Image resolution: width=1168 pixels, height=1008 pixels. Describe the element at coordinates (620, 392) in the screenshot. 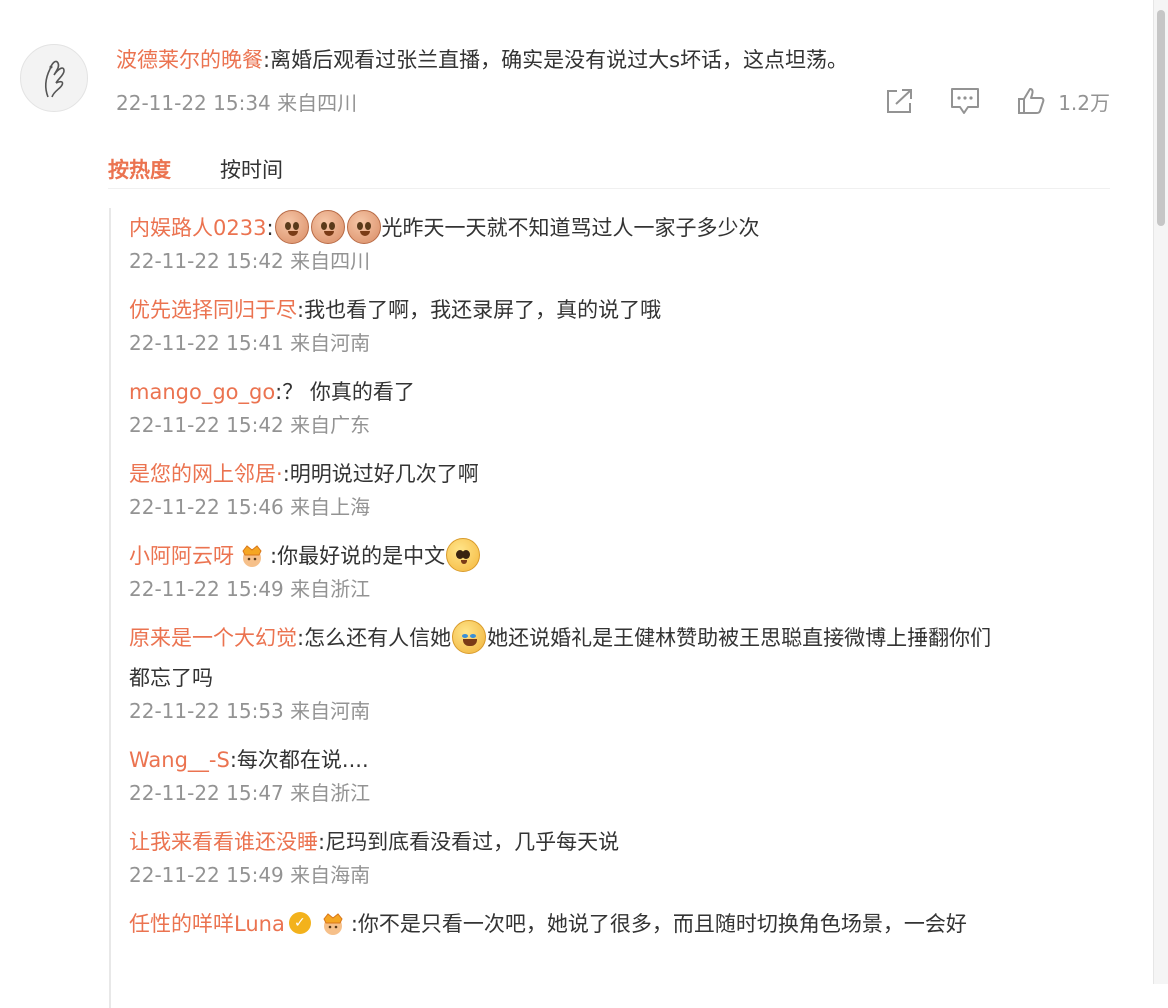

I see `reply-text: mango_go_go:？ 你真的看了` at that location.